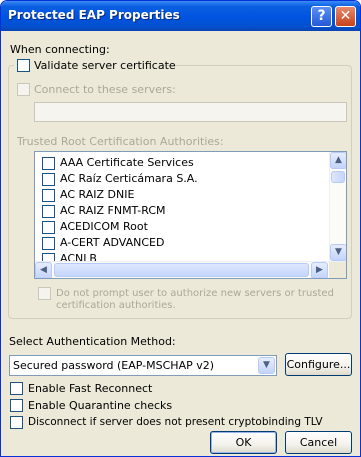  Describe the element at coordinates (97, 194) in the screenshot. I see `list-item-label: AC RAIZ DNIE` at that location.